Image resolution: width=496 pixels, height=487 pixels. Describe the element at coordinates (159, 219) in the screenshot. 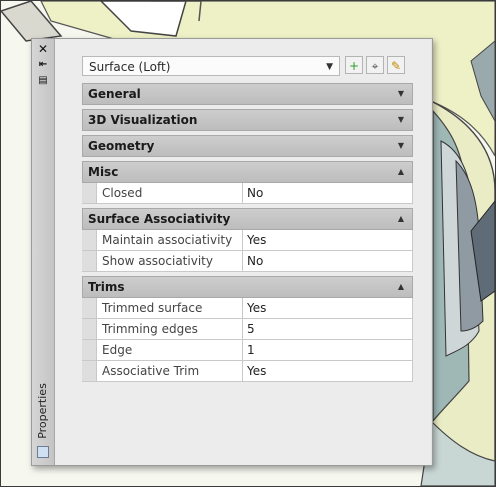

I see `category-title: Surface Associativity` at that location.